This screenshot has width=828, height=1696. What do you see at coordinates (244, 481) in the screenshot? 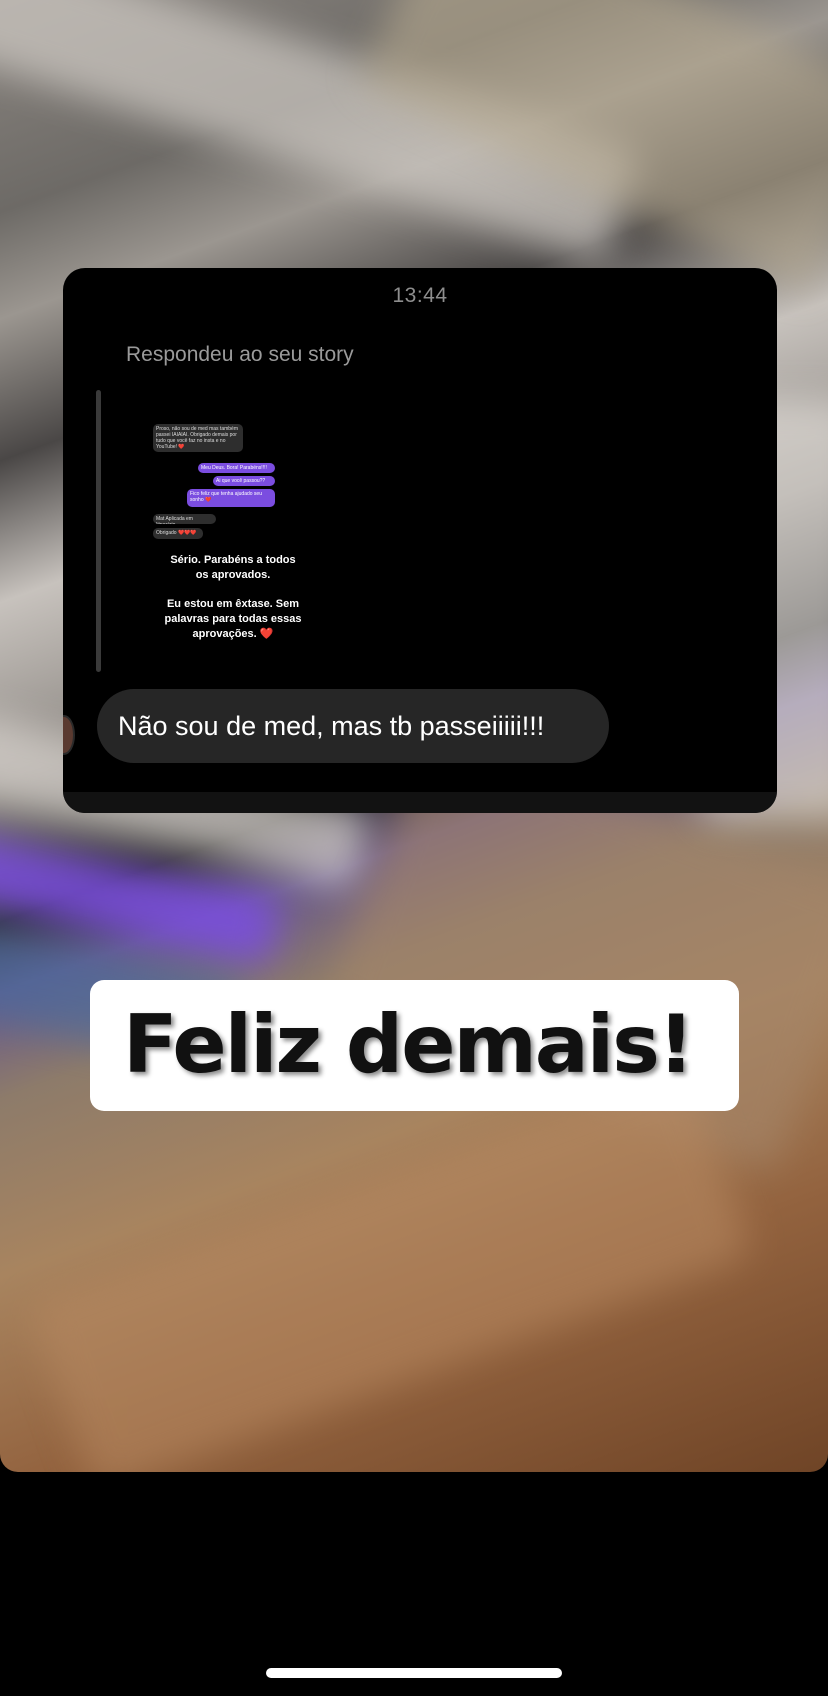
I see `mini-message: Ai que você passou??` at bounding box center [244, 481].